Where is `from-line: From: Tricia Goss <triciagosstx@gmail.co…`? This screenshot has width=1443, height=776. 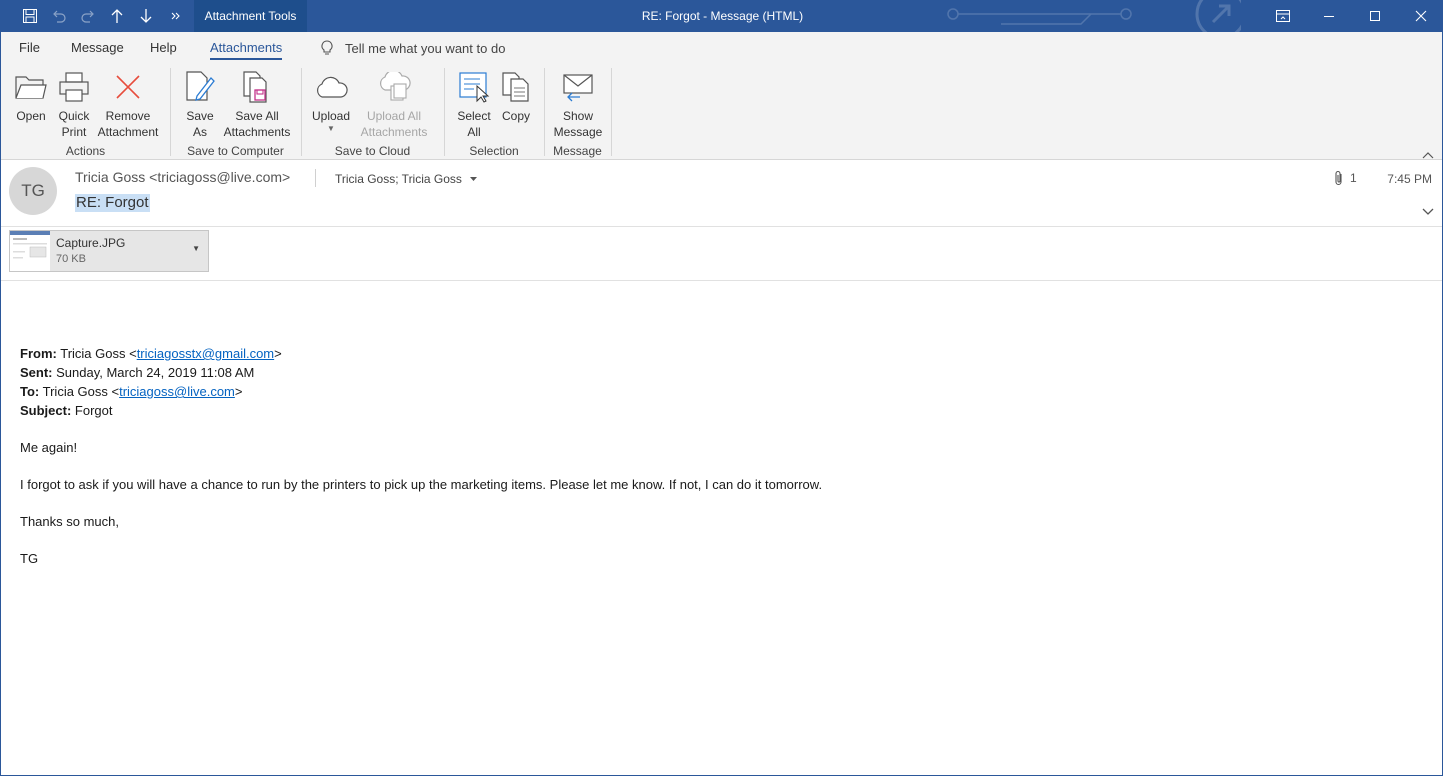
from-line: From: Tricia Goss <triciagosstx@gmail.co… is located at coordinates (151, 353).